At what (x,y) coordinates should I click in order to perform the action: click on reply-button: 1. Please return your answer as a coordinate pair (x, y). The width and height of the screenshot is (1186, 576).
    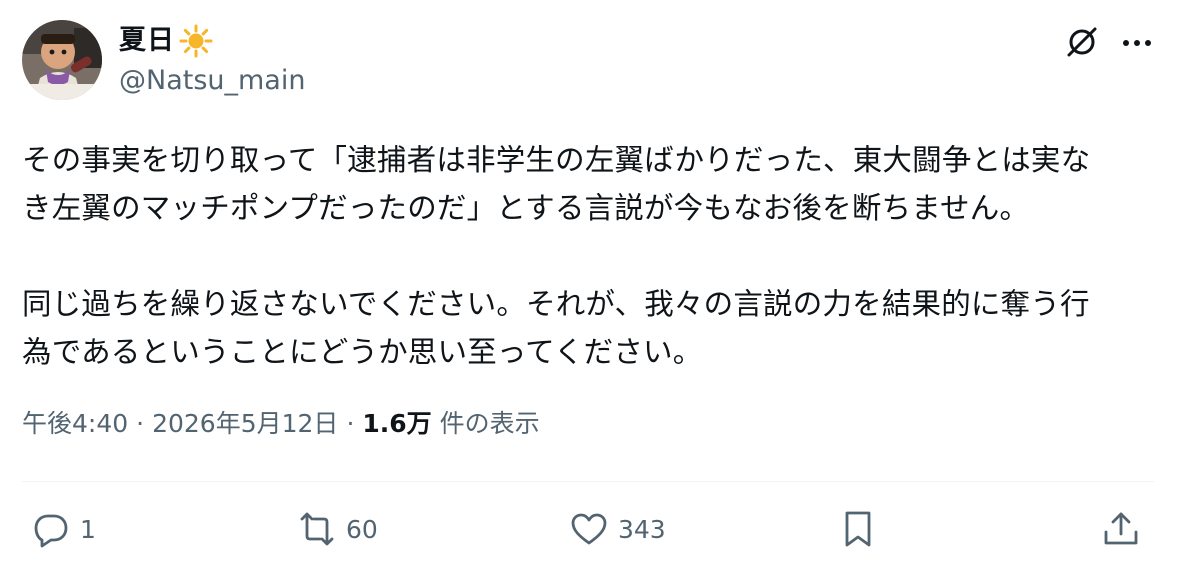
    Looking at the image, I should click on (64, 529).